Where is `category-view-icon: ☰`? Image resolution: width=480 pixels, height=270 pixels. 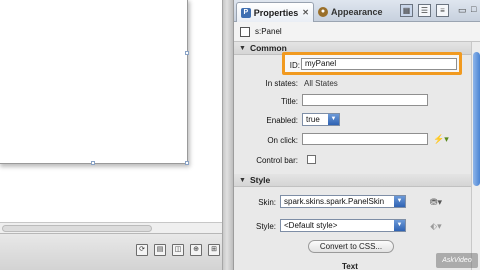 category-view-icon: ☰ is located at coordinates (424, 10).